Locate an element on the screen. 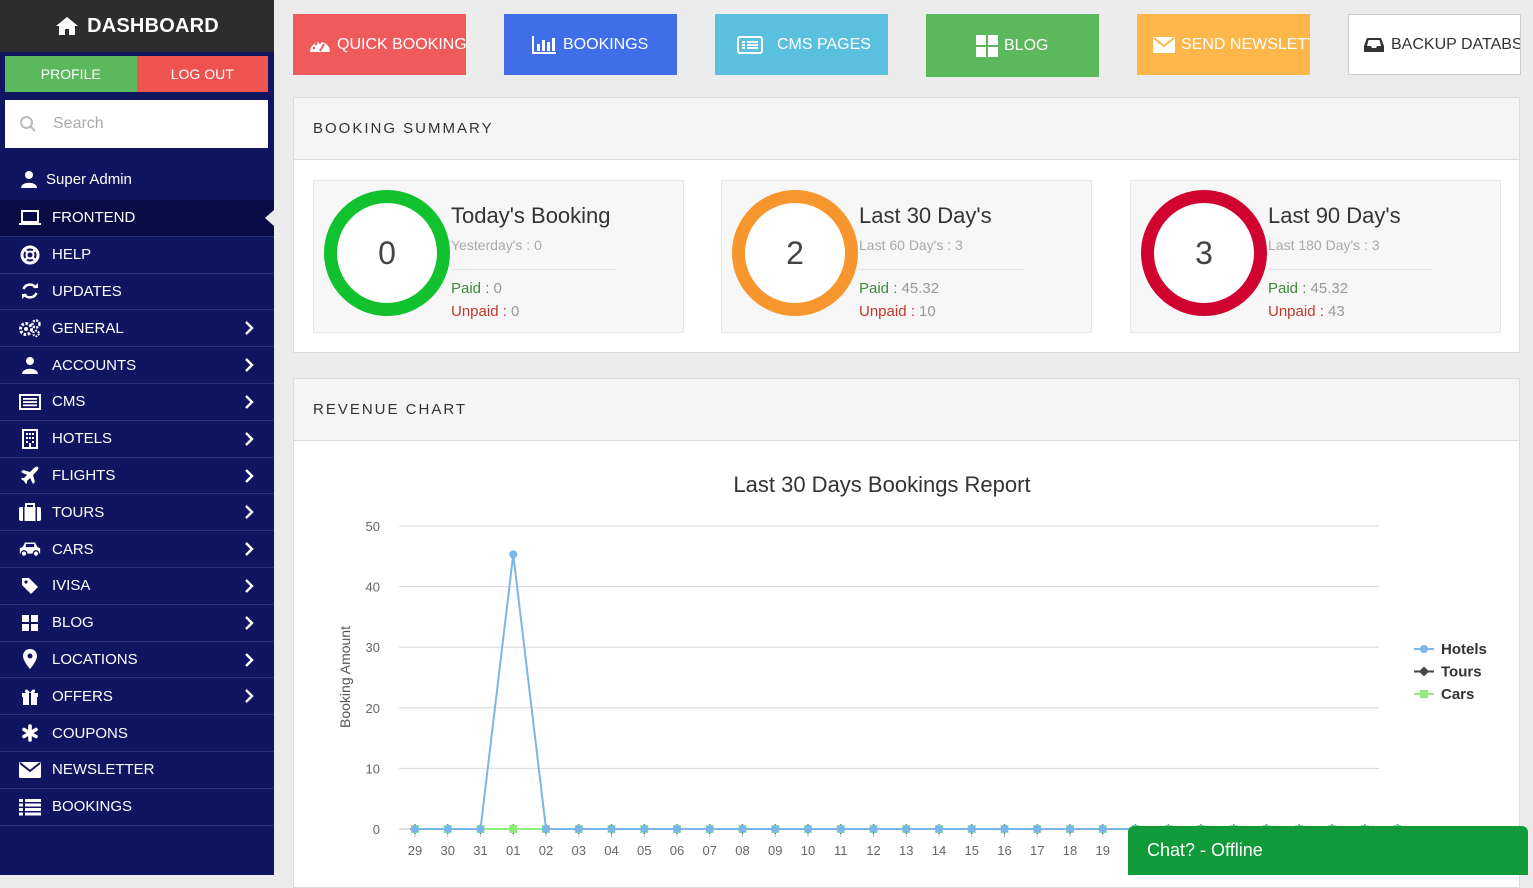  sidebar-item-hotels: HOTELS is located at coordinates (137, 439).